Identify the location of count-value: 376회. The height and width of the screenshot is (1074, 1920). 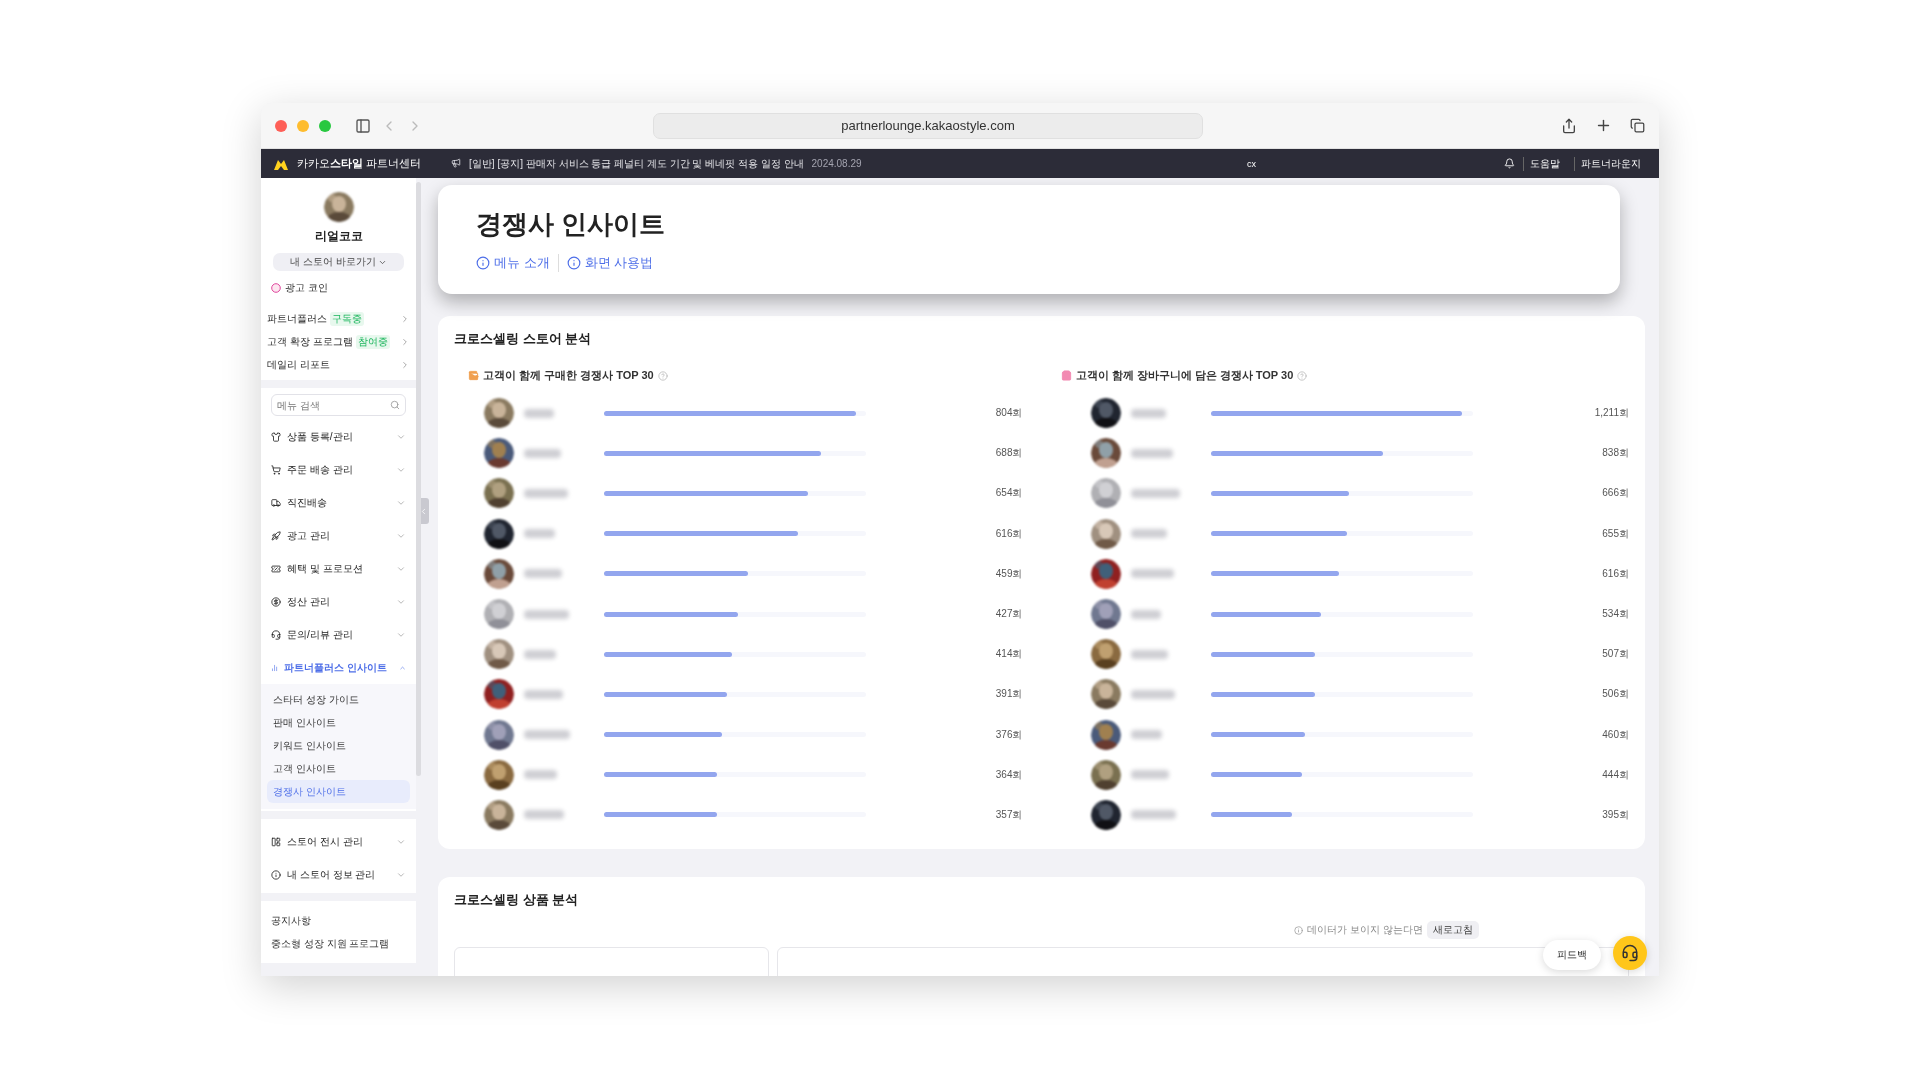
(1008, 734).